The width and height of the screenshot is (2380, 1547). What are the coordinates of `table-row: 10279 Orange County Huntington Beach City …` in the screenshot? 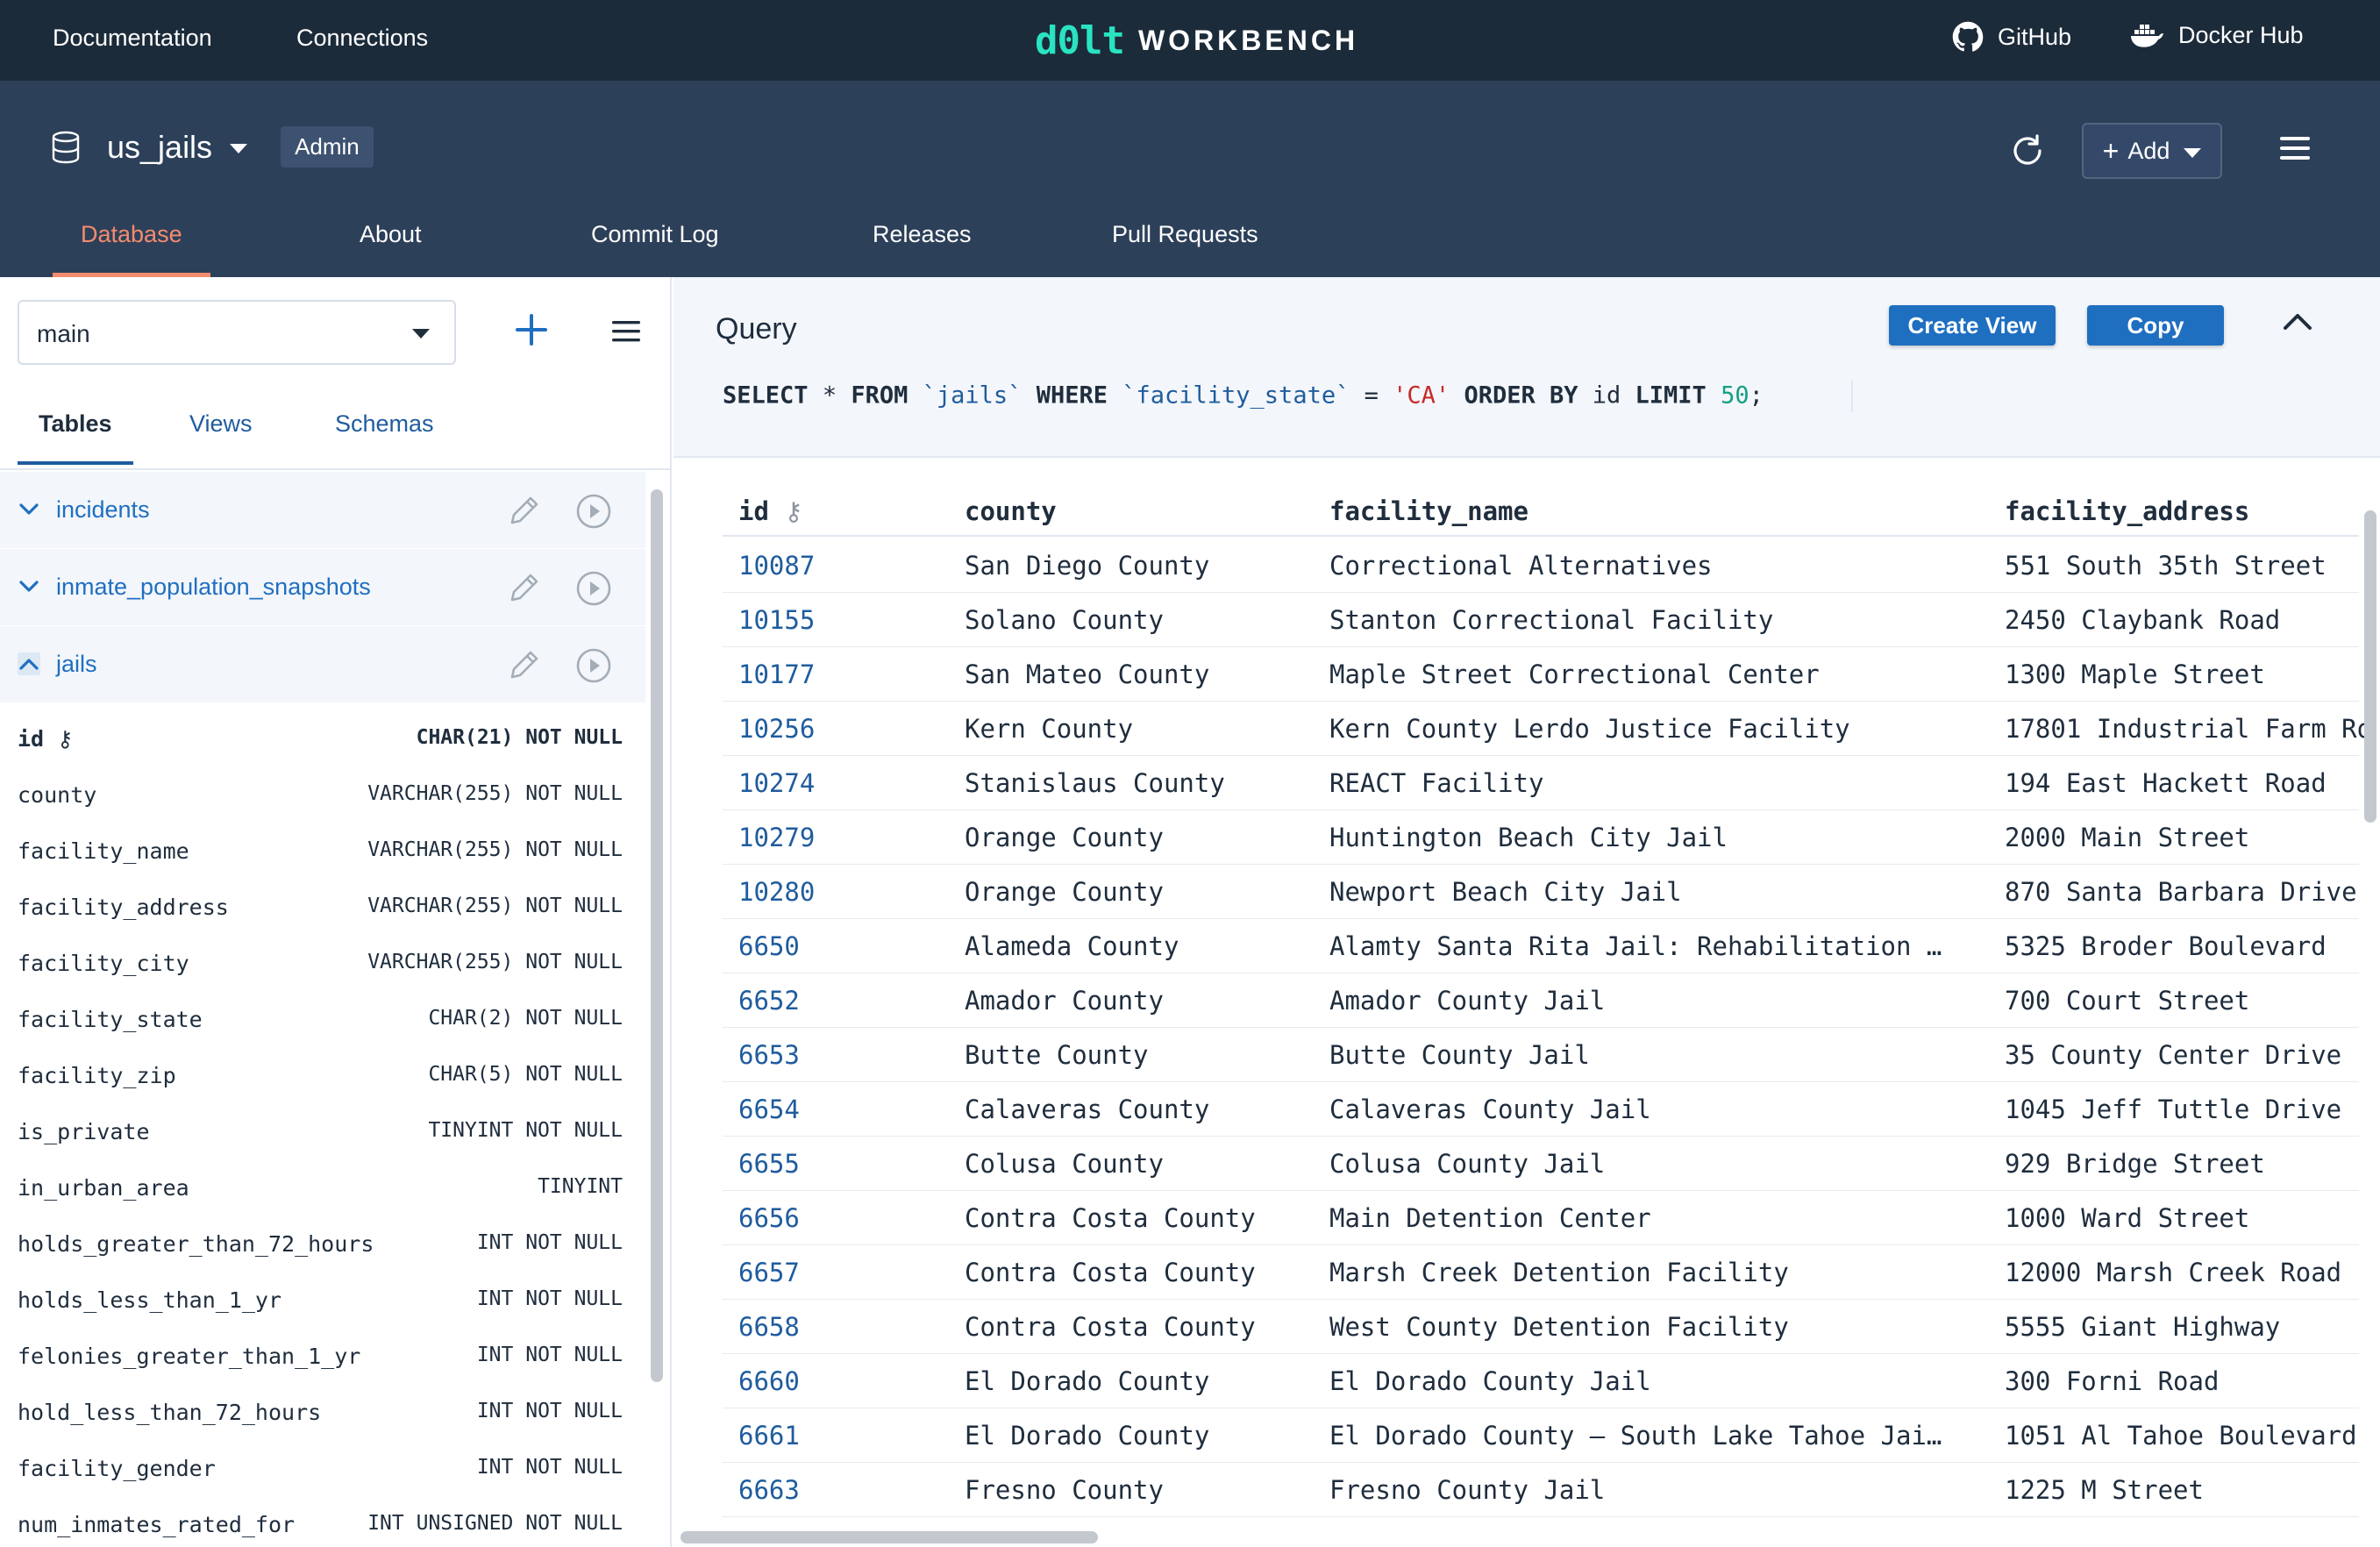 It's located at (1541, 837).